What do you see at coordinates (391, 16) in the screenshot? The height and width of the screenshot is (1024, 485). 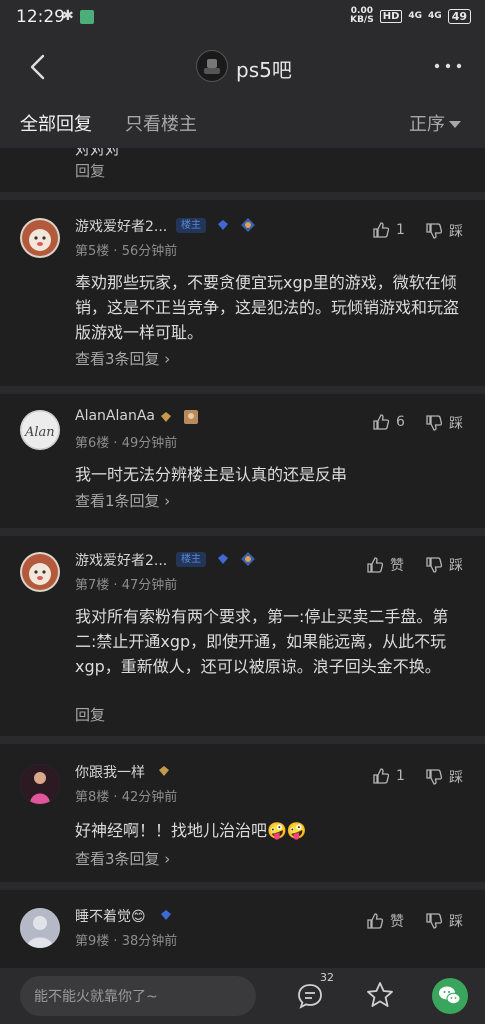 I see `hd-badge: HD` at bounding box center [391, 16].